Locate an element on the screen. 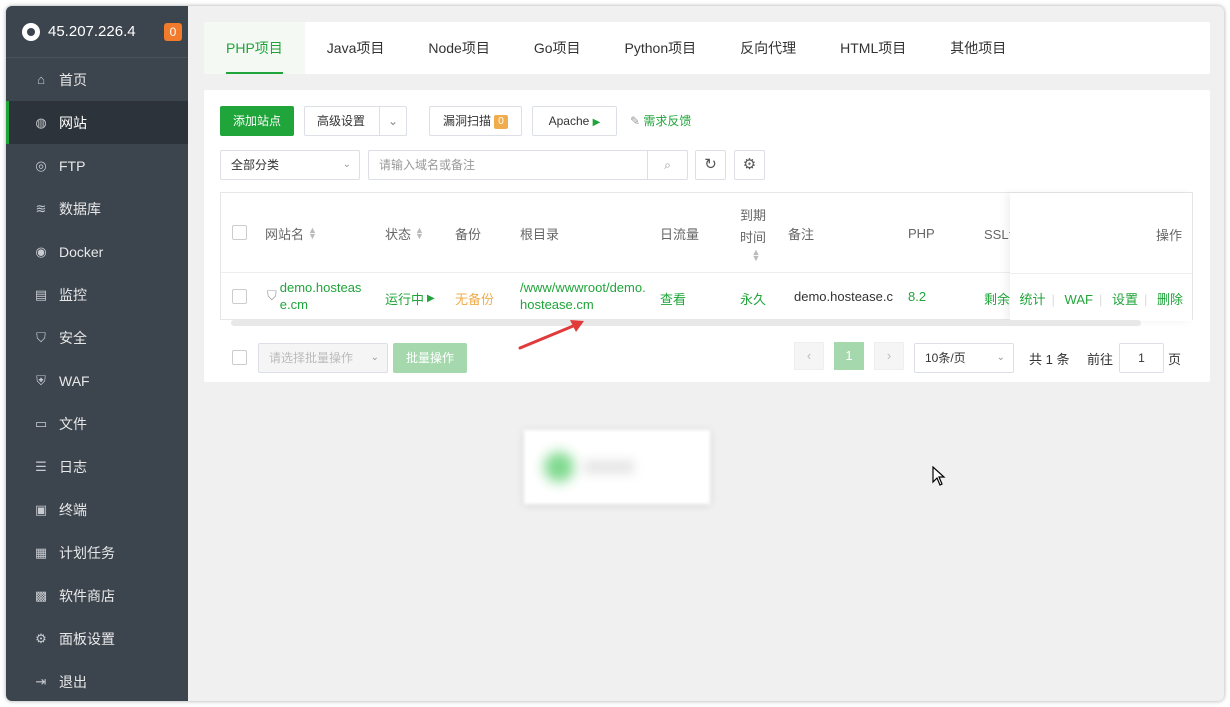 Image resolution: width=1230 pixels, height=707 pixels. remark-field: demo.hostease.c is located at coordinates (844, 296).